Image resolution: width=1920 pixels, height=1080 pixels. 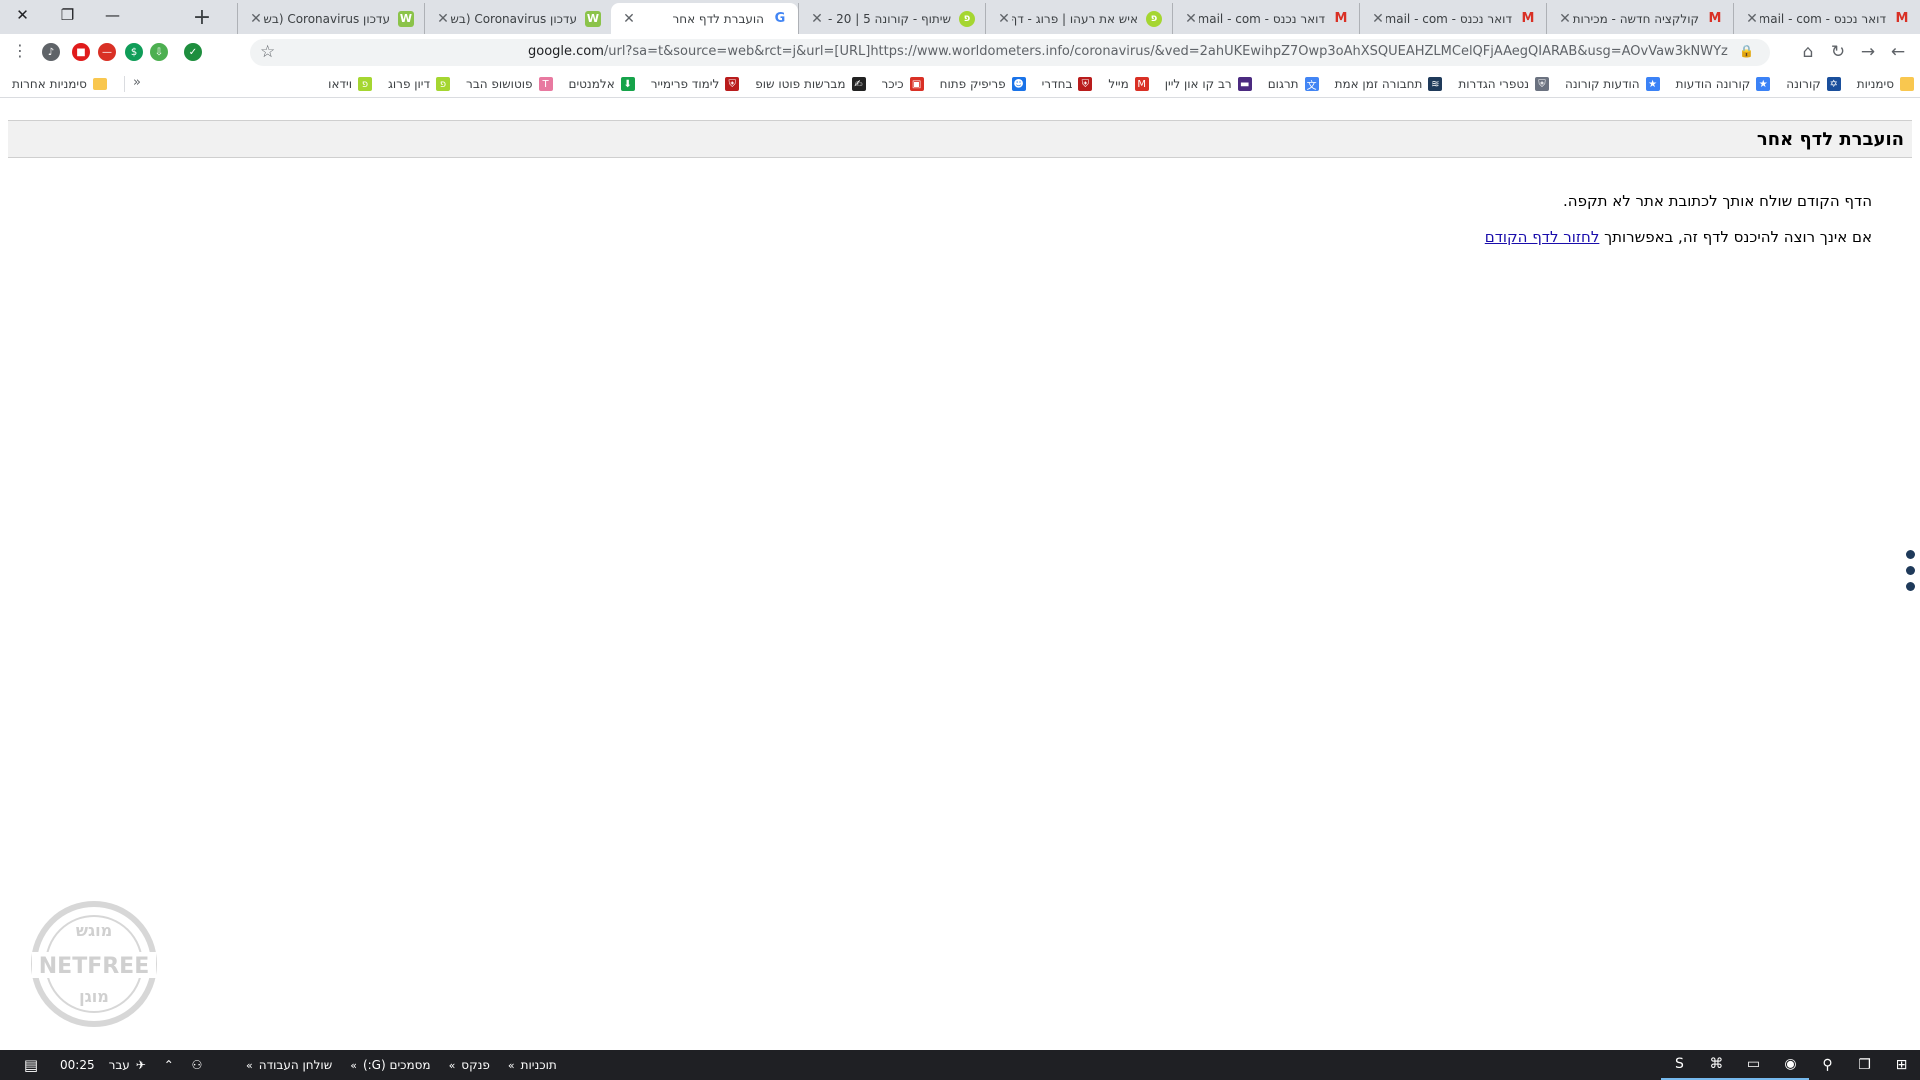 I want to click on forward-button: →, so click(x=1868, y=52).